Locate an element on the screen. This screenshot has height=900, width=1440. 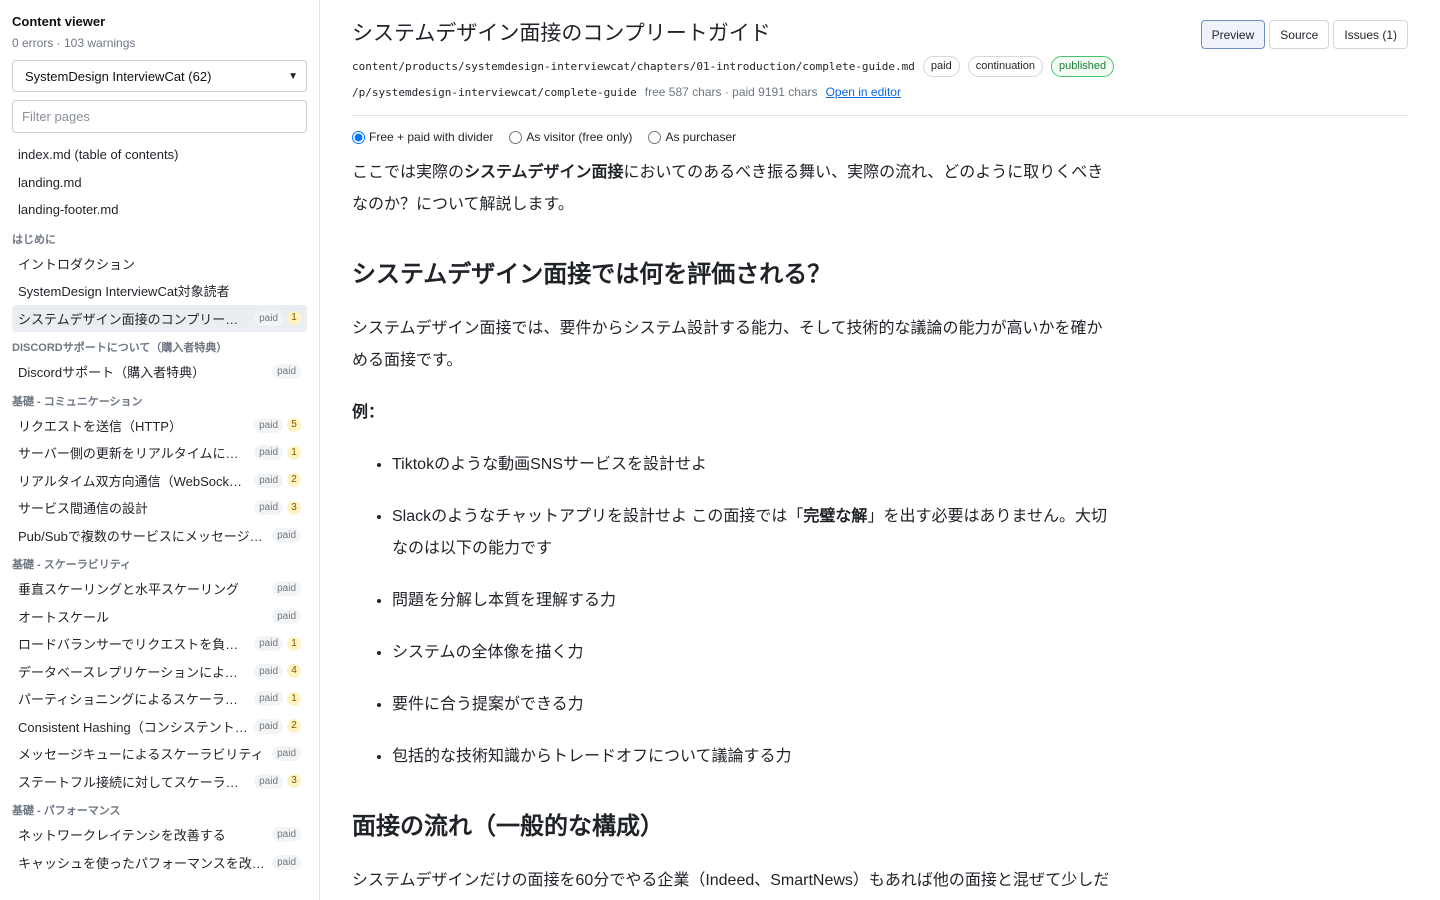
chevron-down-icon: ▼ is located at coordinates (293, 76).